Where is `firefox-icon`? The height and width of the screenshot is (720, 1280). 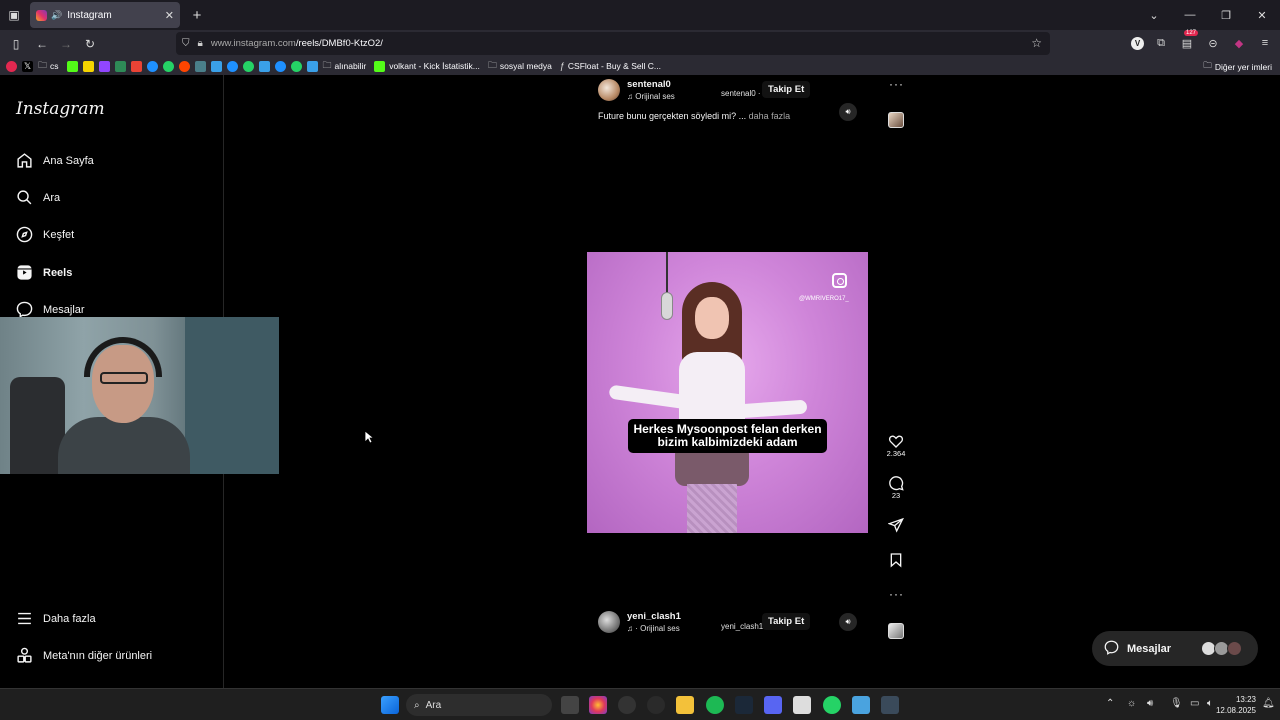 firefox-icon is located at coordinates (598, 705).